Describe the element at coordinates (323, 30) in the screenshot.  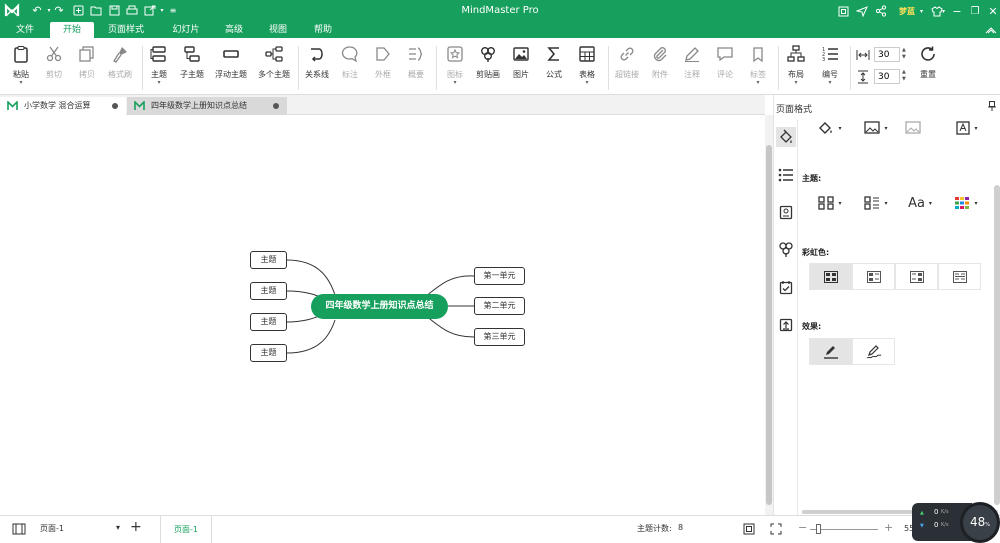
I see `tab-help: 帮助` at that location.